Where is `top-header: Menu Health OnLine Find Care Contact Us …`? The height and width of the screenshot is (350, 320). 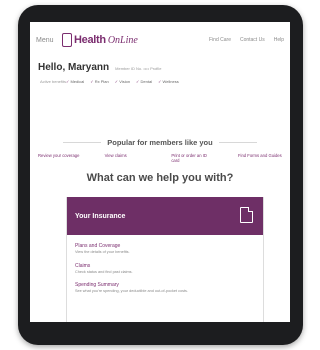
top-header: Menu Health OnLine Find Care Contact Us … is located at coordinates (160, 40).